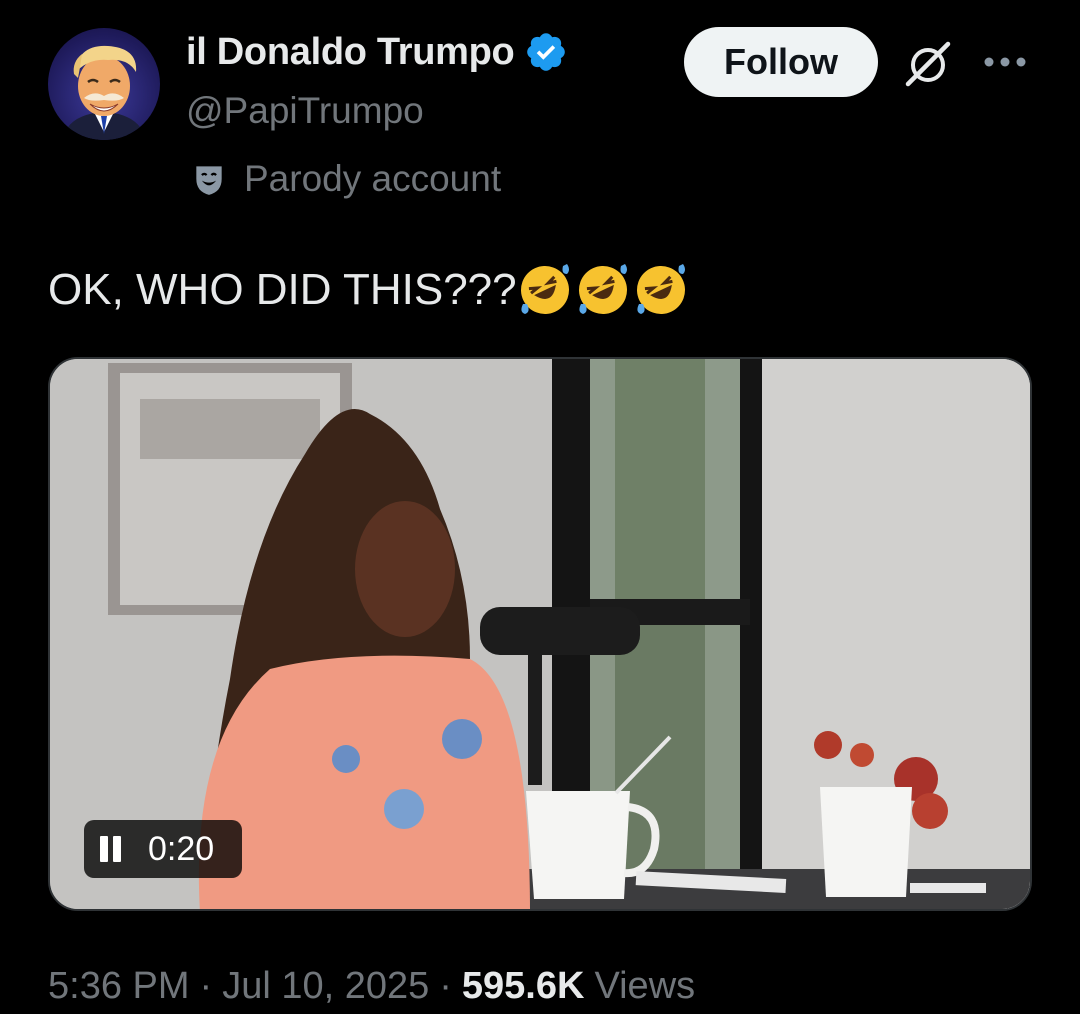 This screenshot has height=1014, width=1080. I want to click on avatar, so click(104, 84).